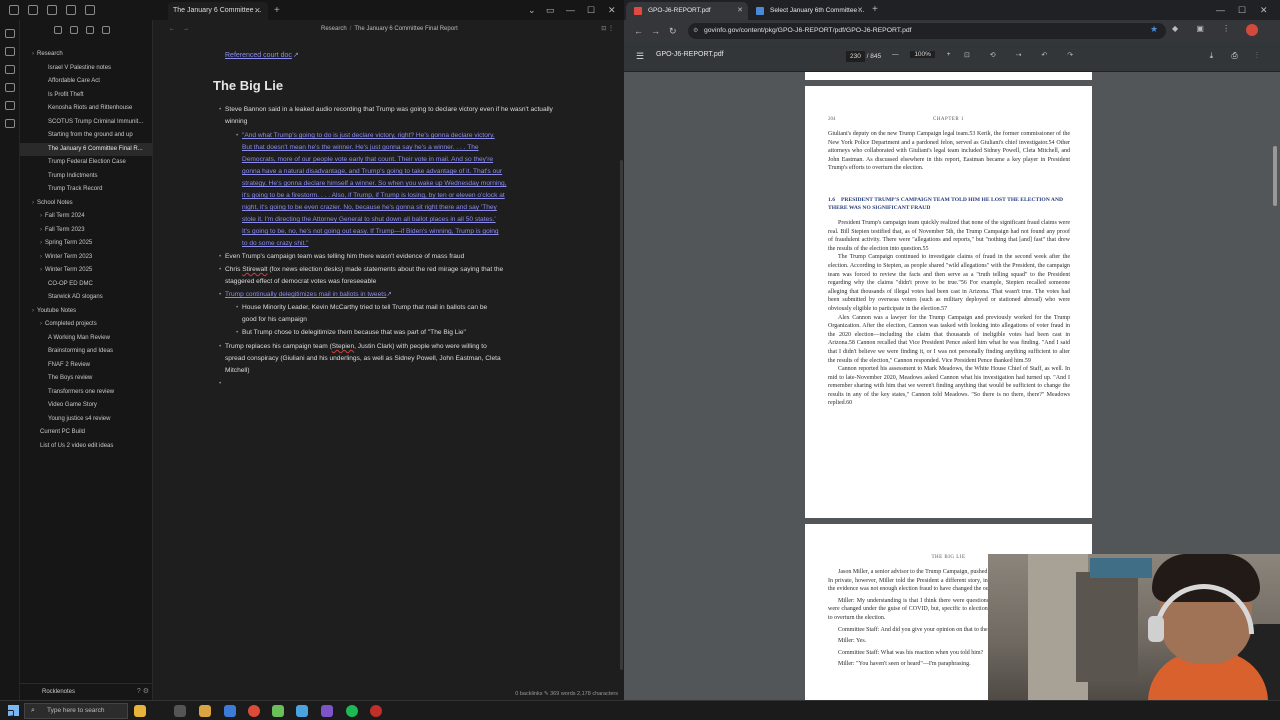  What do you see at coordinates (86, 81) in the screenshot?
I see `sidebar-item: Affordable Care Act` at bounding box center [86, 81].